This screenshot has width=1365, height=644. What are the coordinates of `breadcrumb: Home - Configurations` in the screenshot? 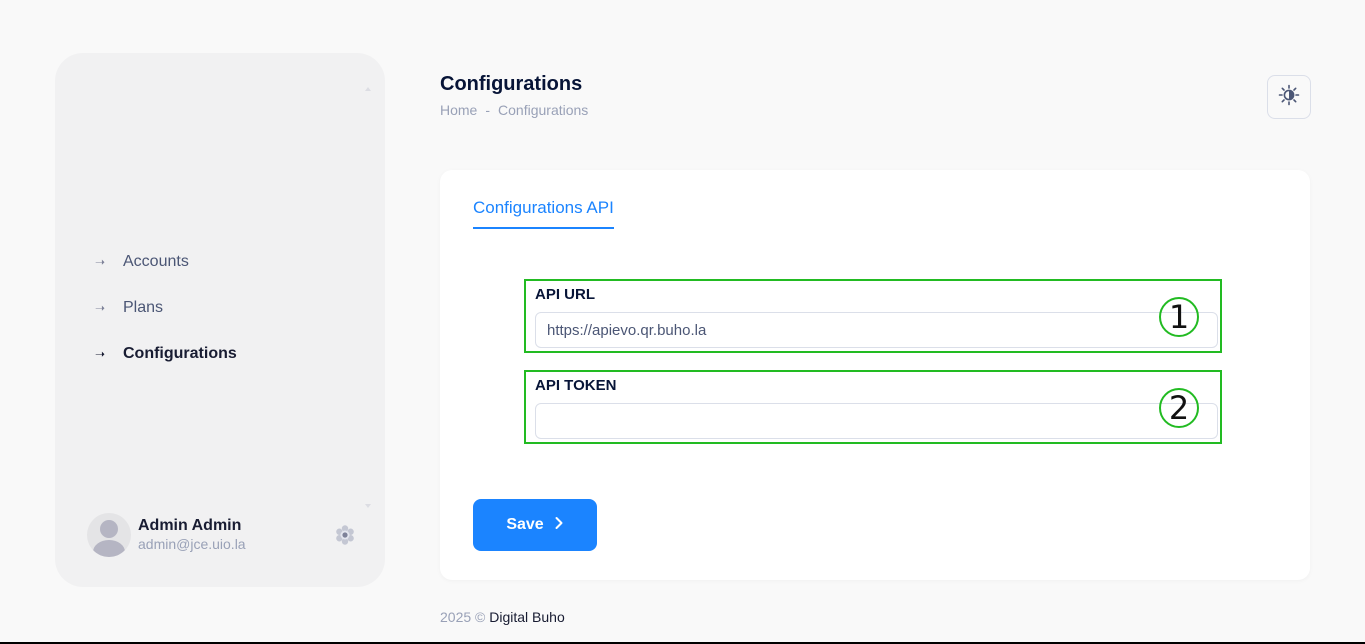 It's located at (514, 110).